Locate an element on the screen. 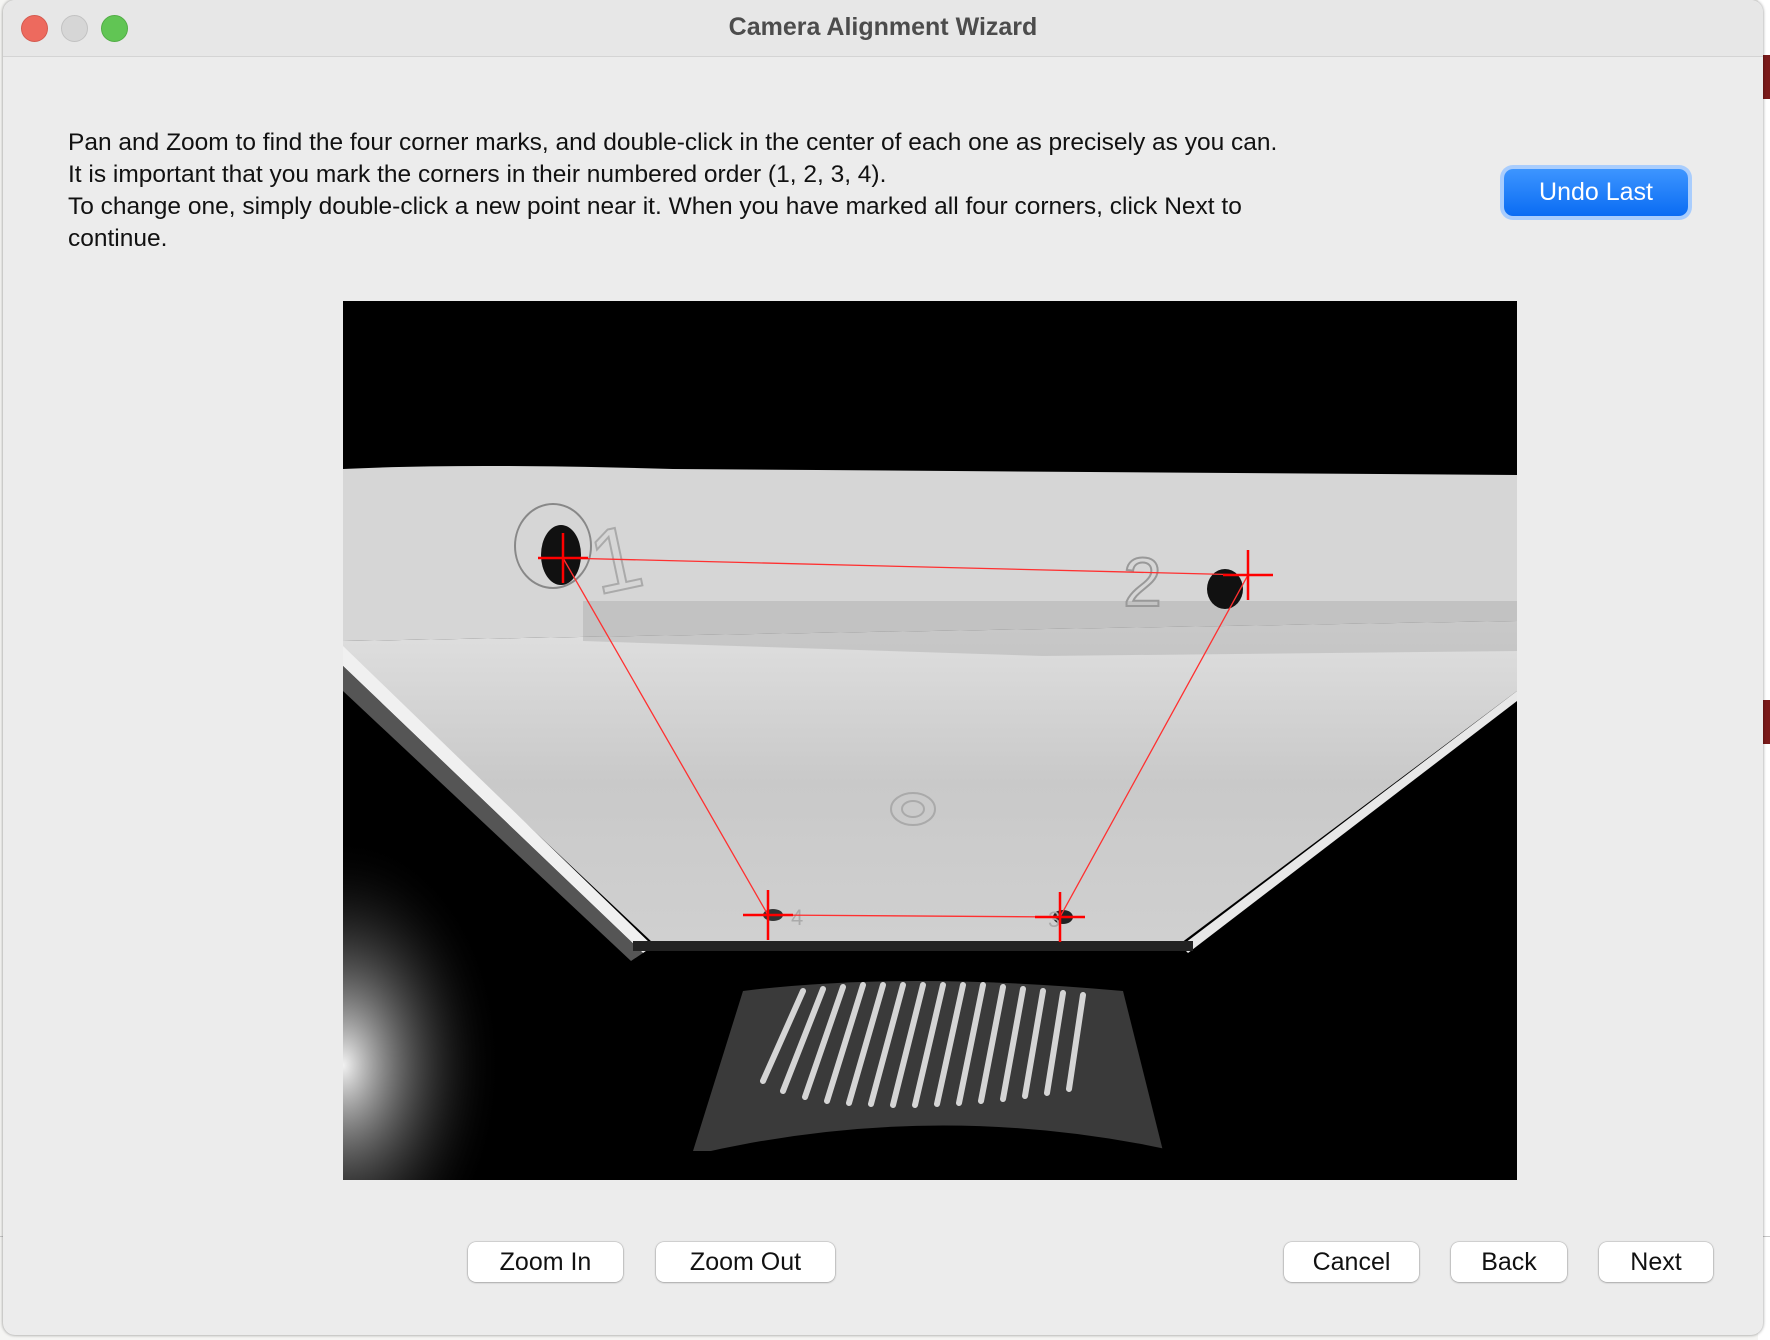  next-button: Next is located at coordinates (1656, 1262).